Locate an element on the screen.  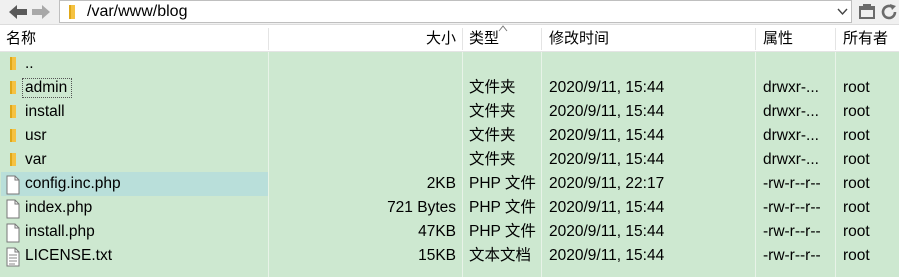
list-item: usr 文件夹 2020/9/11, 15:44 drwxr-... root is located at coordinates (449, 136).